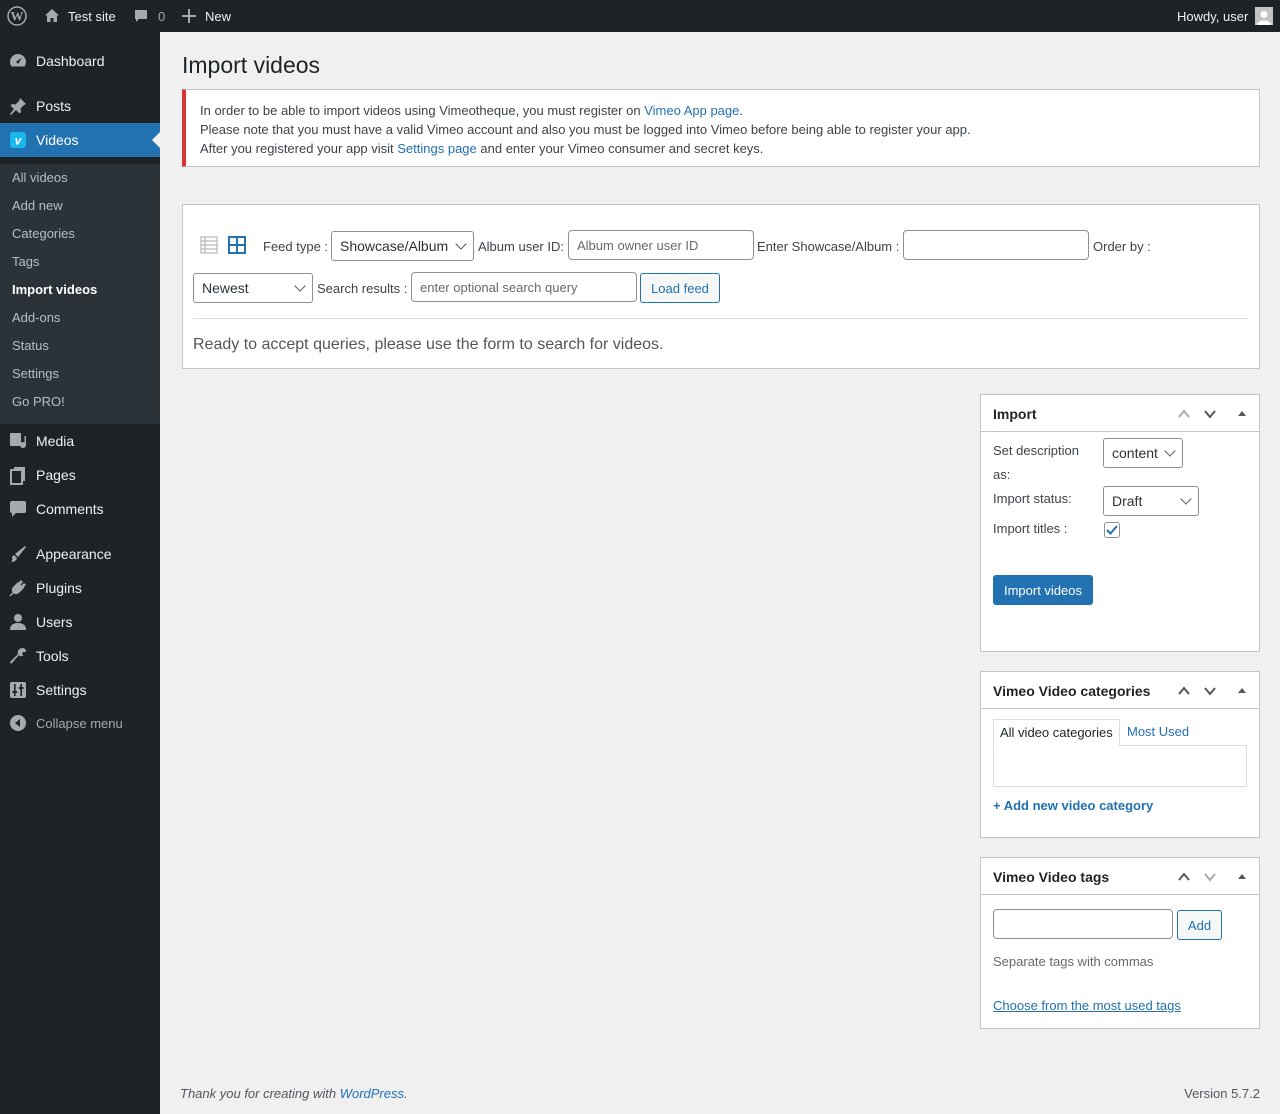  What do you see at coordinates (54, 289) in the screenshot?
I see `submenu-import-videos: Import videos` at bounding box center [54, 289].